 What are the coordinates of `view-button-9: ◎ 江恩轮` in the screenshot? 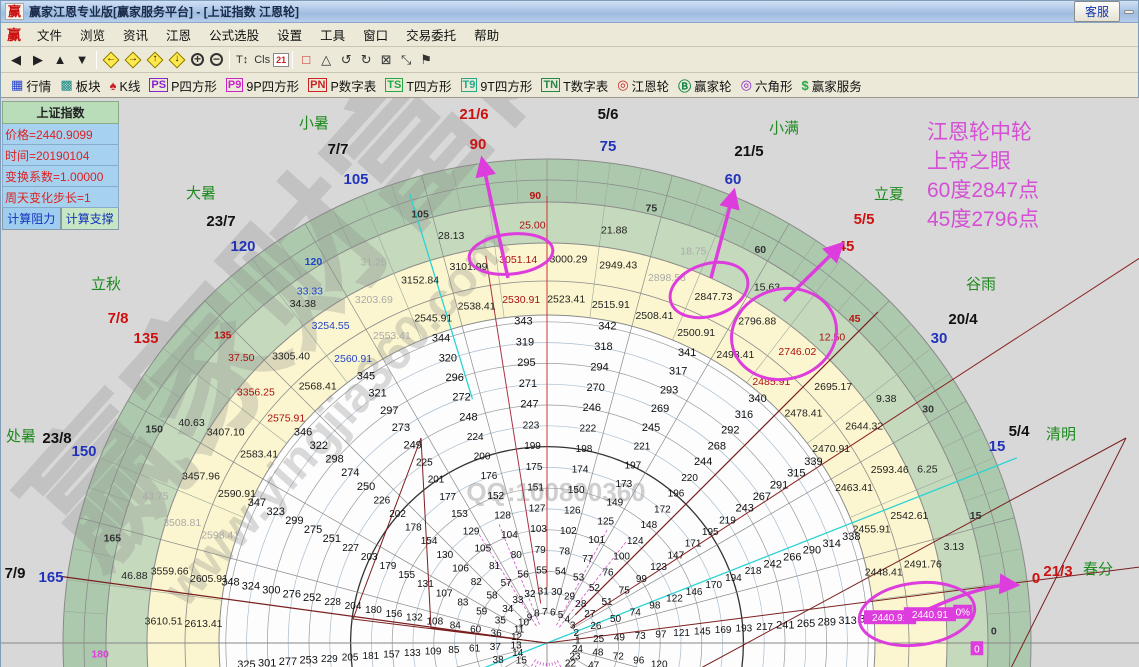 It's located at (643, 85).